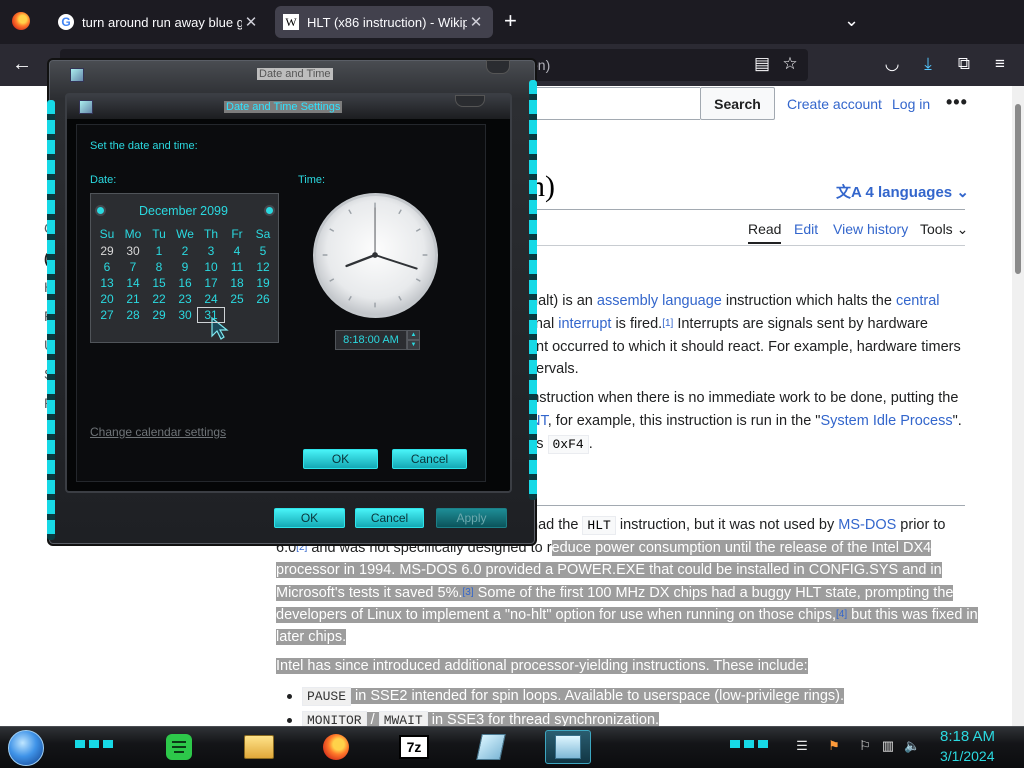 Image resolution: width=1024 pixels, height=768 pixels. I want to click on calendar-day: 15, so click(159, 283).